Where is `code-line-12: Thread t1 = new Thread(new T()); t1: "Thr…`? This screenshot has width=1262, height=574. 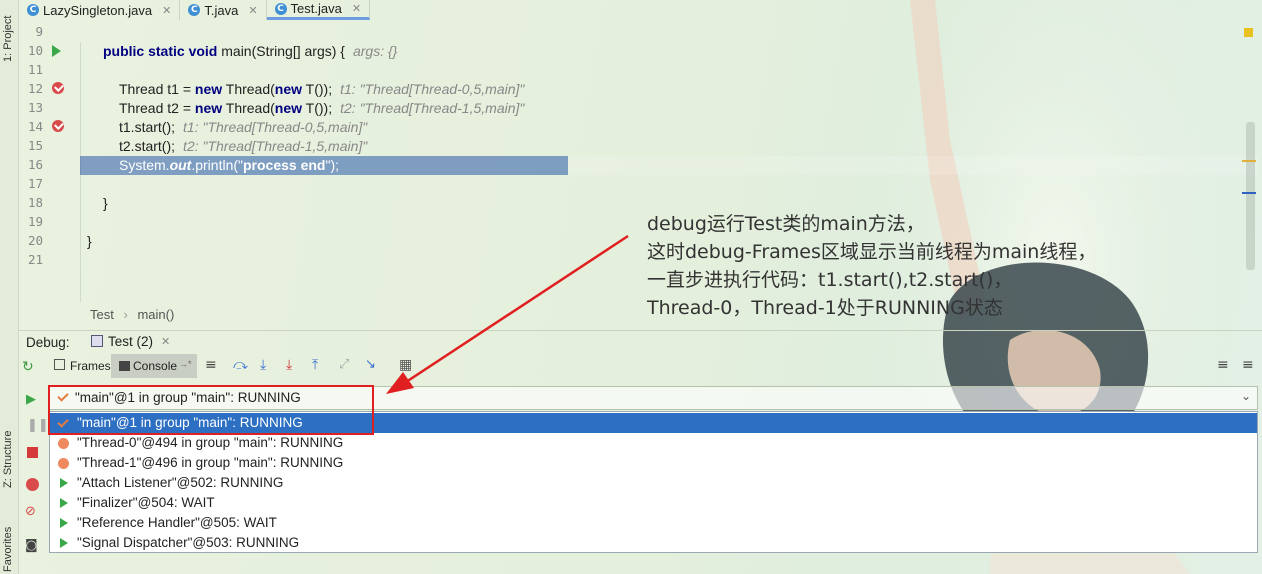
code-line-12: Thread t1 = new Thread(new T()); t1: "Thr… is located at coordinates (321, 89).